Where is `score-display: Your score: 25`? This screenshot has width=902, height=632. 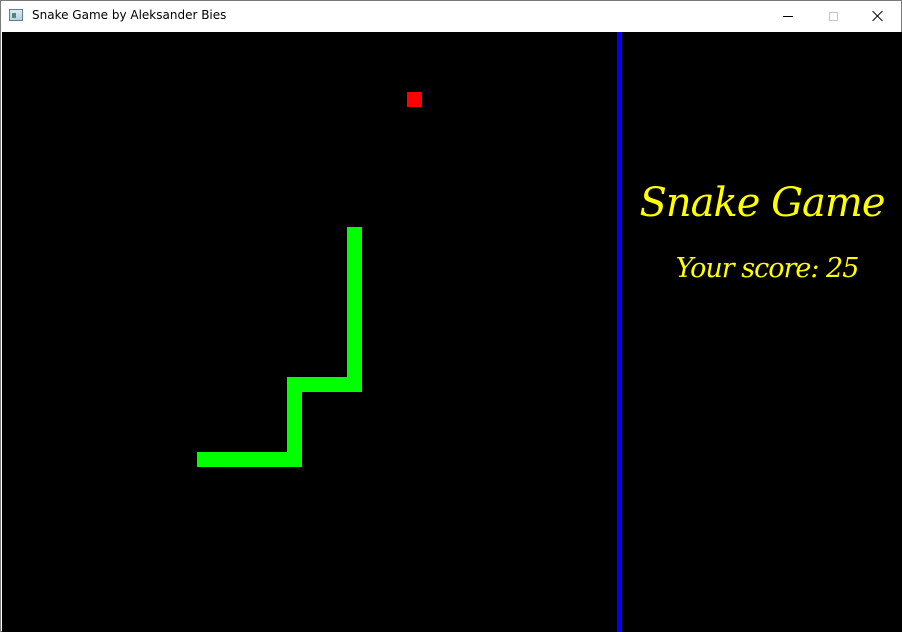 score-display: Your score: 25 is located at coordinates (762, 268).